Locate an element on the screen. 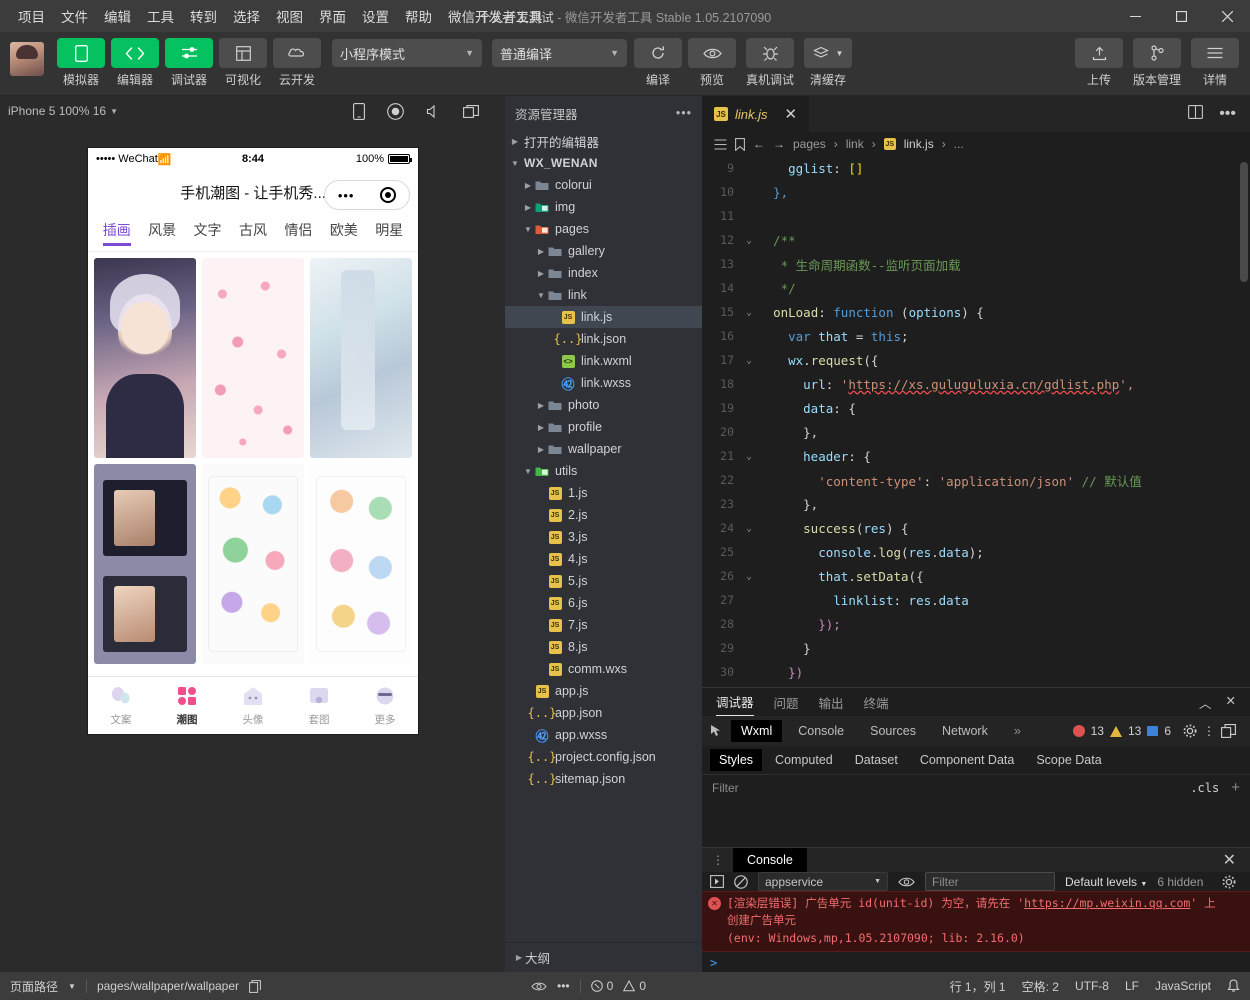 The width and height of the screenshot is (1250, 1000). encoding: UTF-8 is located at coordinates (1092, 986).